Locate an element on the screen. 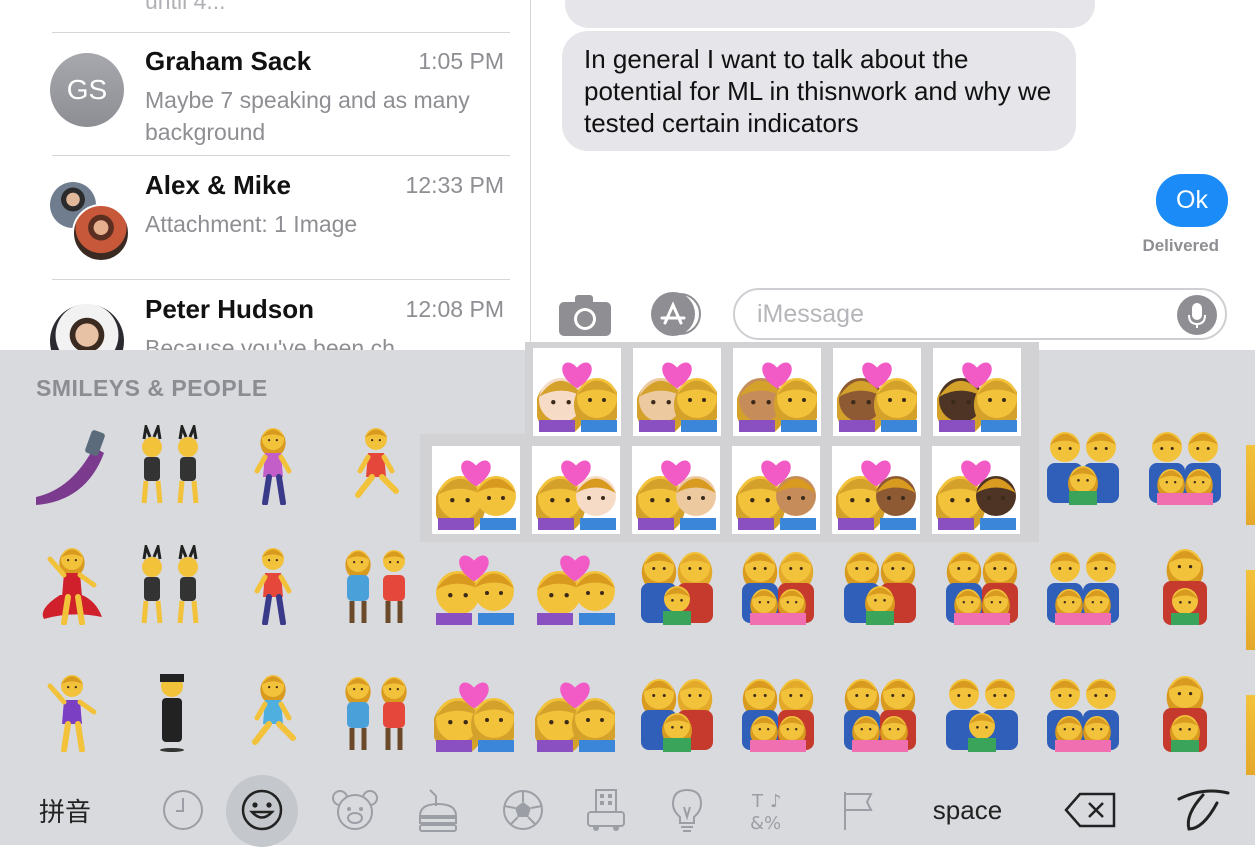  camera-button is located at coordinates (585, 315).